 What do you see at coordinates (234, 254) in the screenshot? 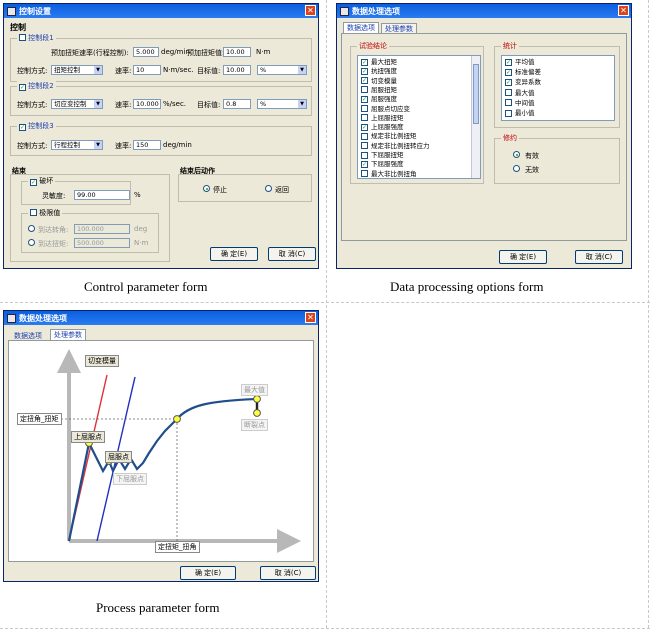
I see `control-ok-button: 确 定(E)` at bounding box center [234, 254].